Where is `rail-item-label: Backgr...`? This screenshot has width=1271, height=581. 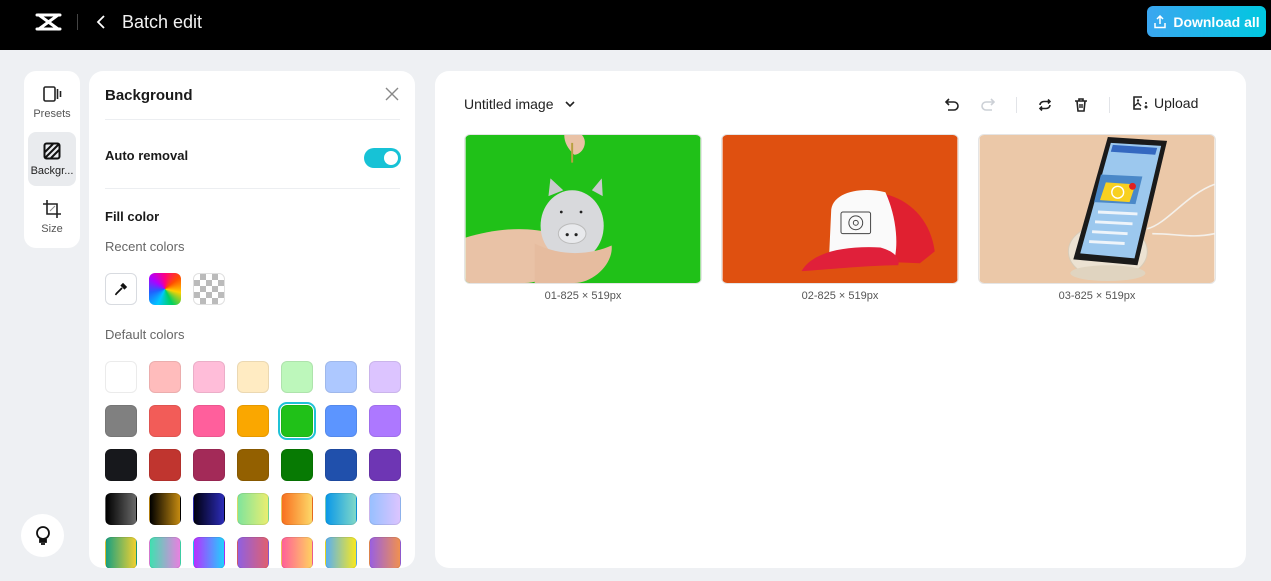 rail-item-label: Backgr... is located at coordinates (52, 171).